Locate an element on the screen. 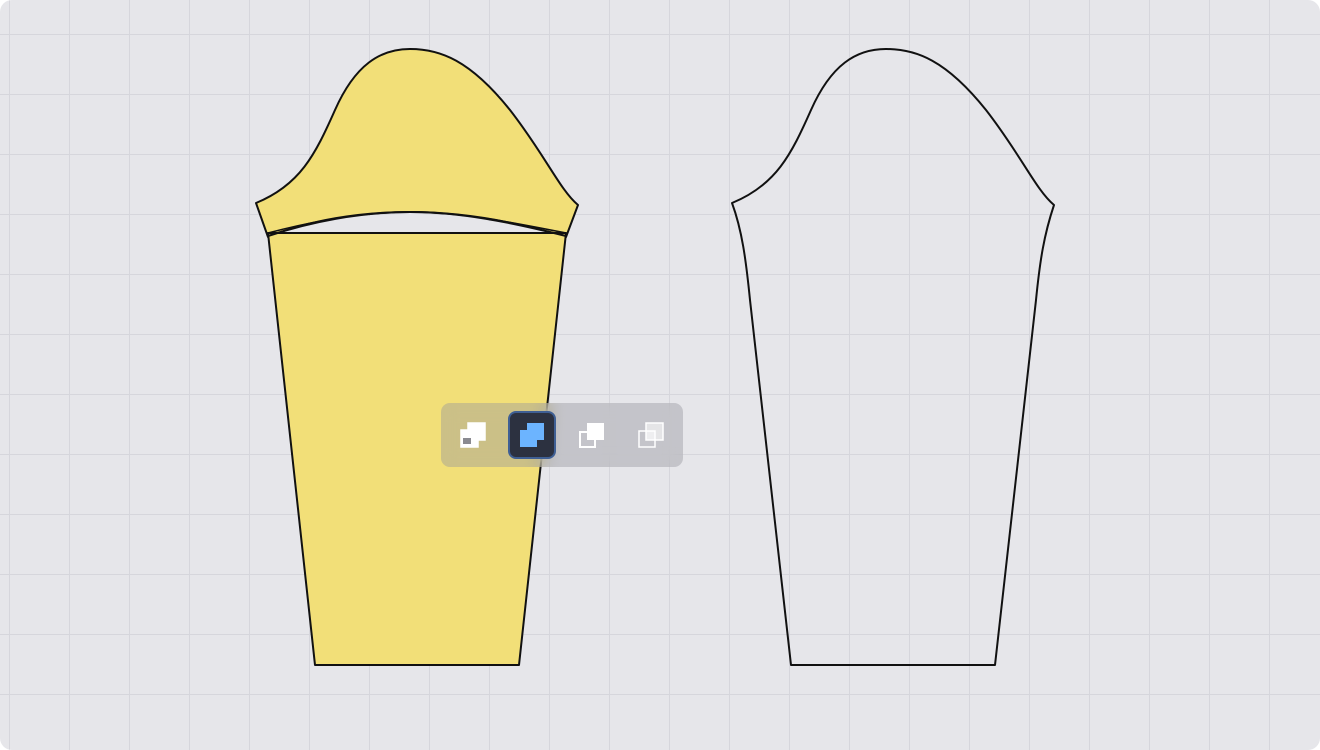 This screenshot has height=750, width=1320. exclude-button is located at coordinates (651, 435).